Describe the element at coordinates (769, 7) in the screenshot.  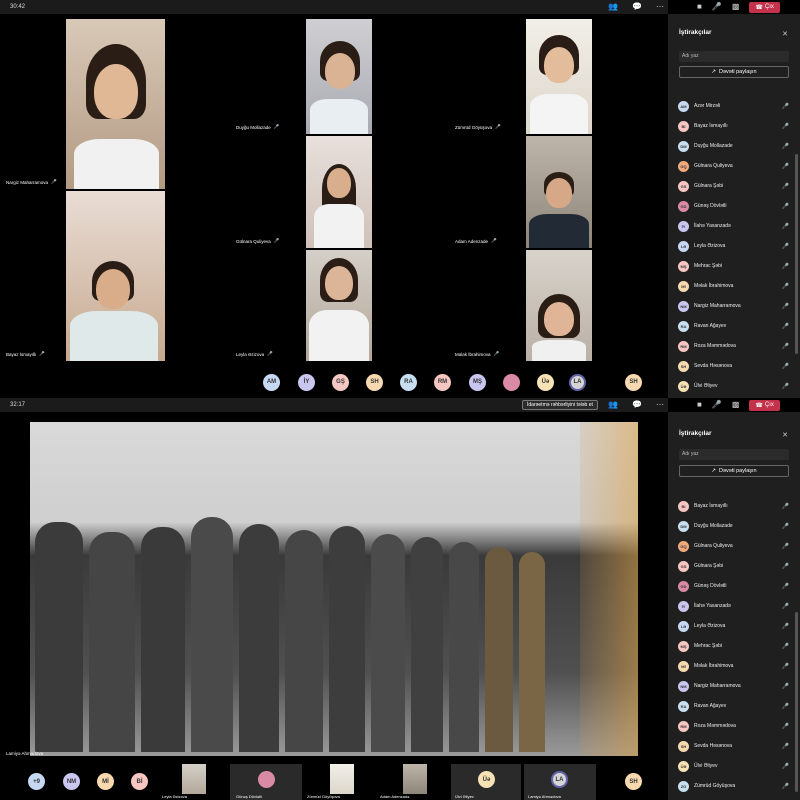
I see `leave-label: Çıx` at that location.